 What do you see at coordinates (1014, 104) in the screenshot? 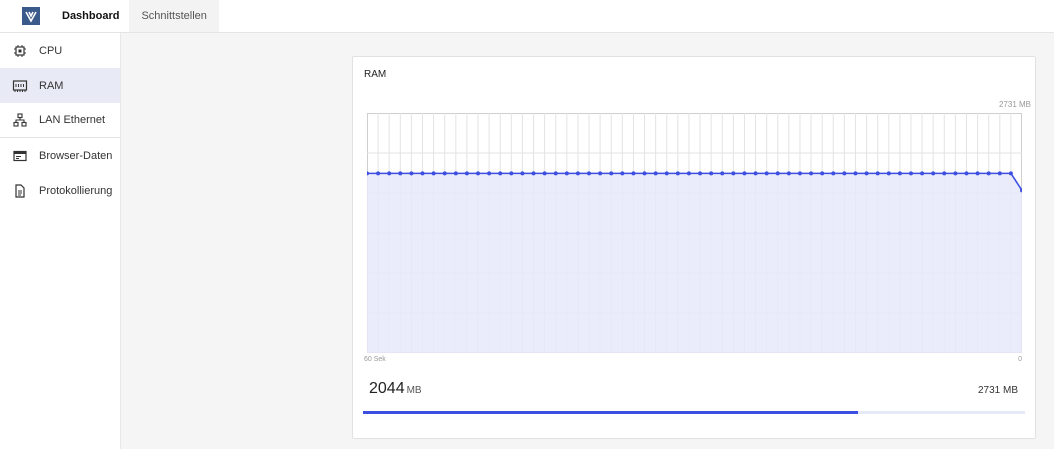
I see `chart-max-label: 2731 MB` at bounding box center [1014, 104].